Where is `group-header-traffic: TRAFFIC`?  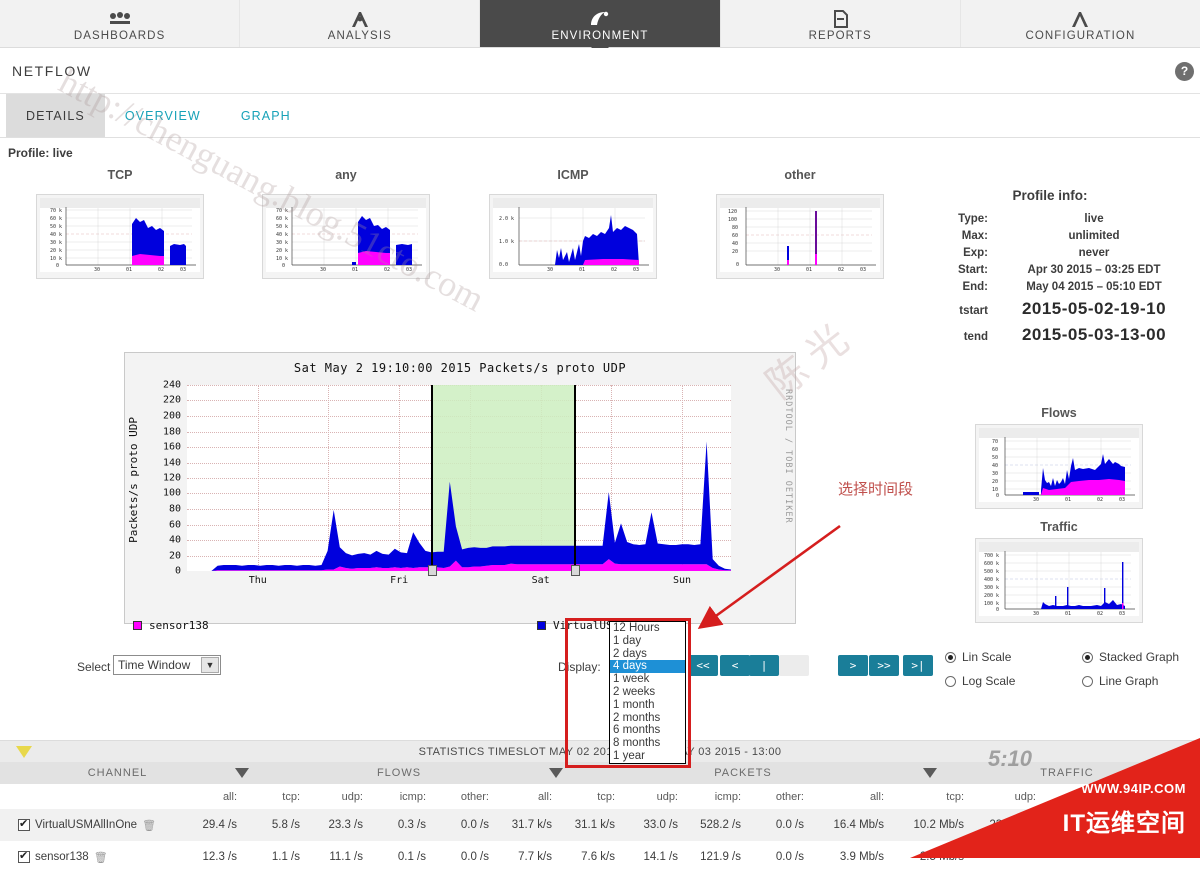 group-header-traffic: TRAFFIC is located at coordinates (1067, 773).